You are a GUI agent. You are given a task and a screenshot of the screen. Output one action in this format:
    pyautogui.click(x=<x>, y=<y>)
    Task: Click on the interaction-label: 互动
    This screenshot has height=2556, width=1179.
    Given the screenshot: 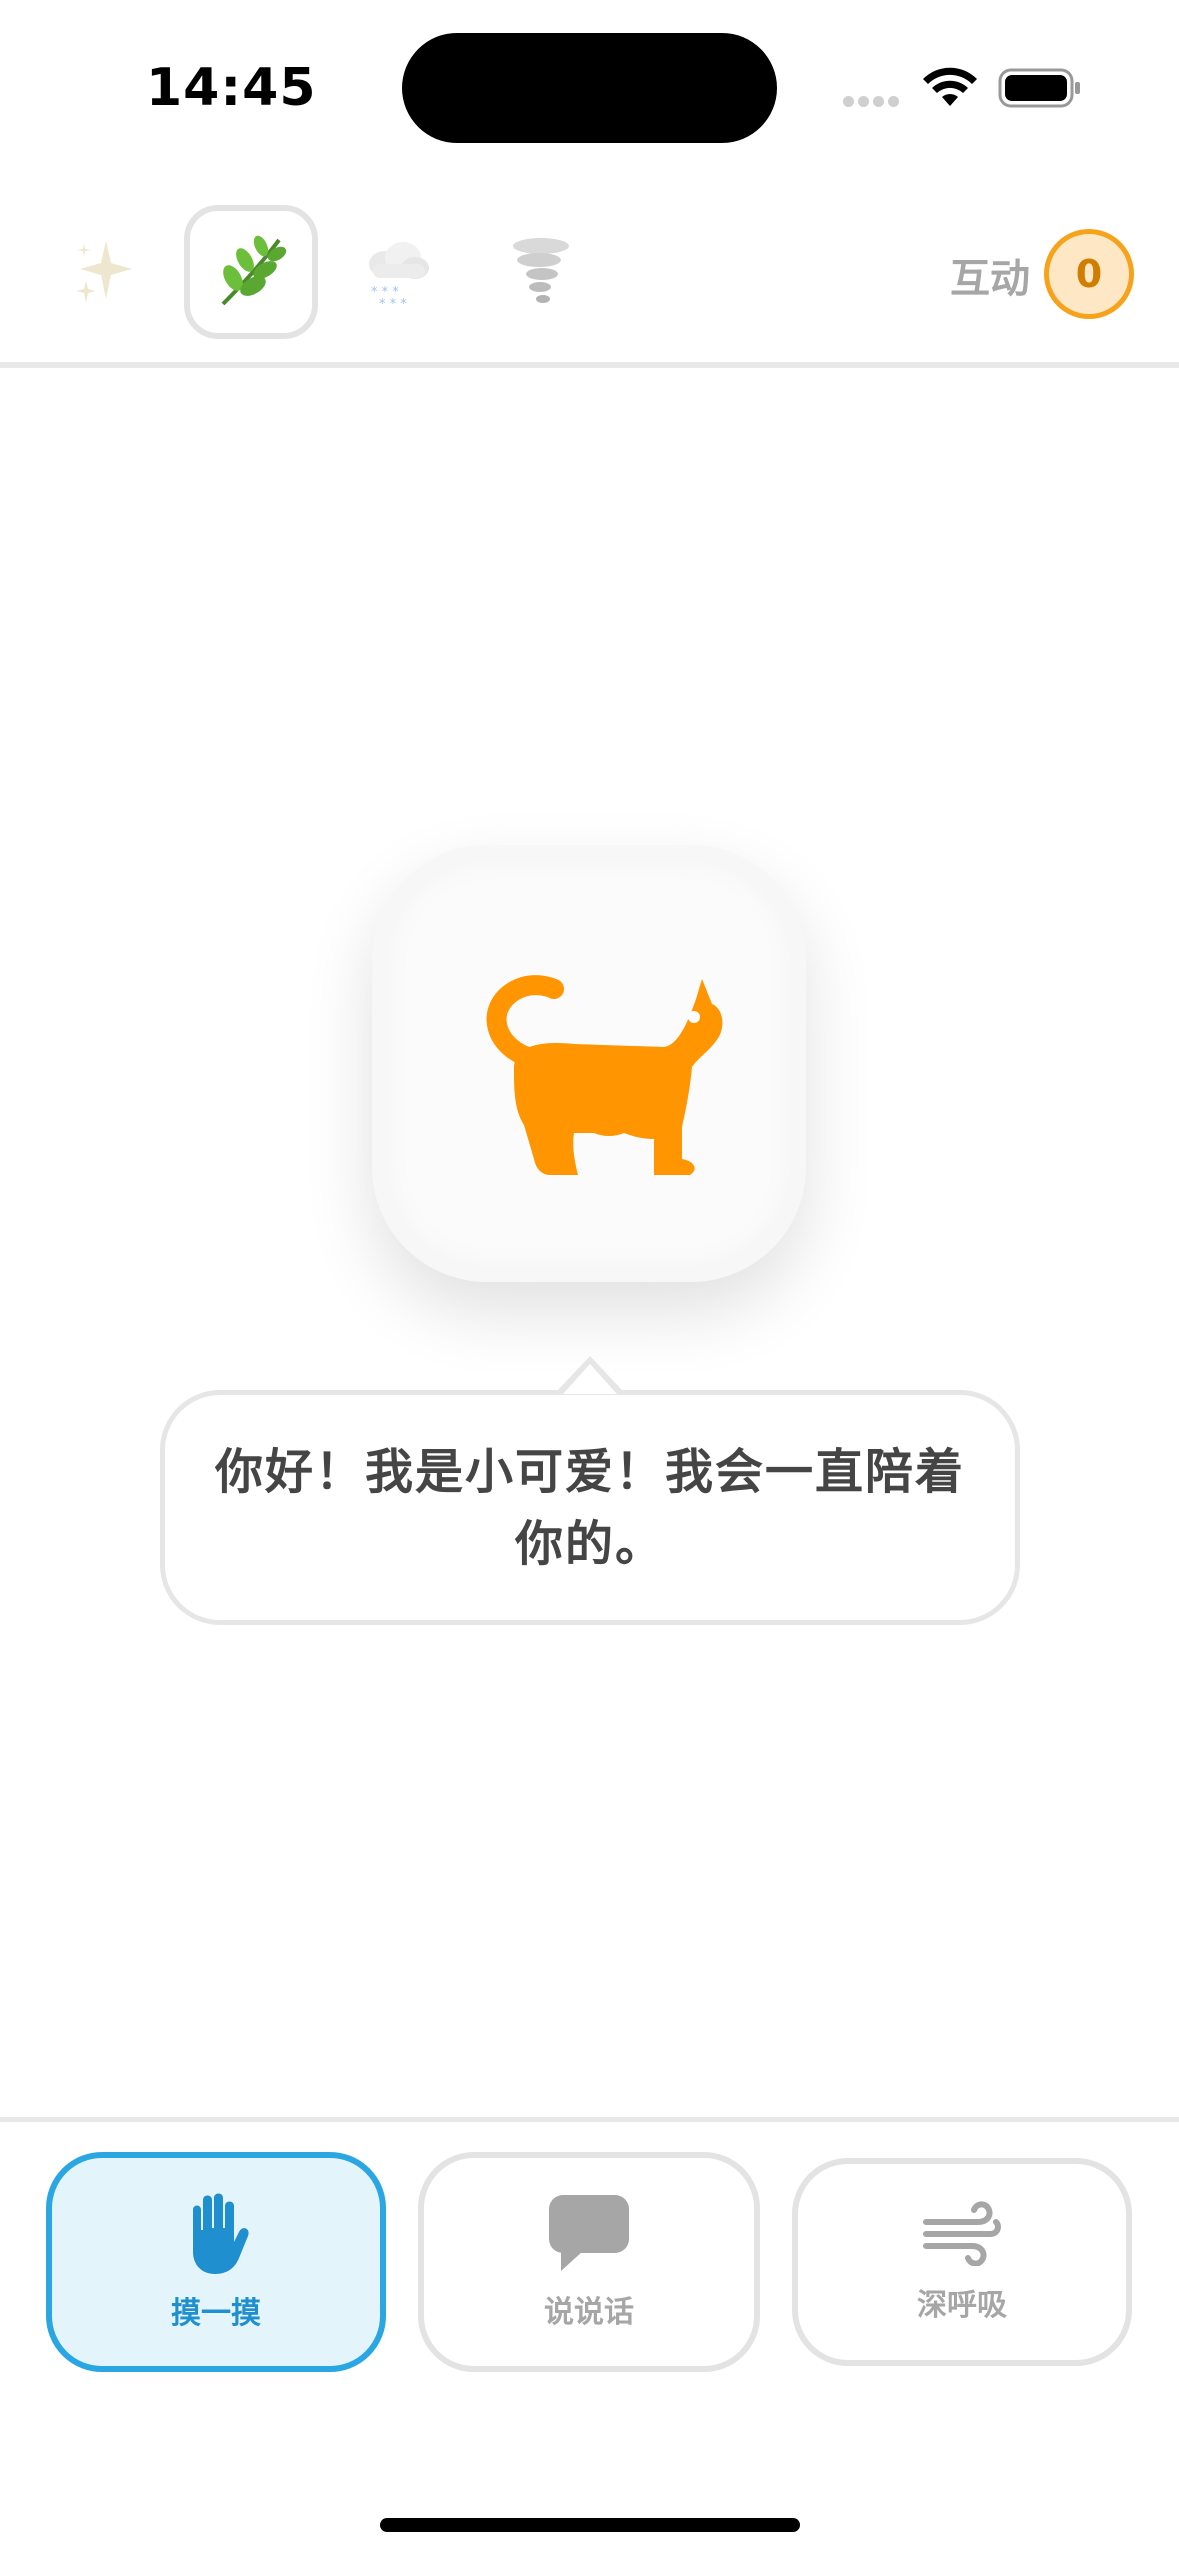 What is the action you would take?
    pyautogui.click(x=990, y=279)
    